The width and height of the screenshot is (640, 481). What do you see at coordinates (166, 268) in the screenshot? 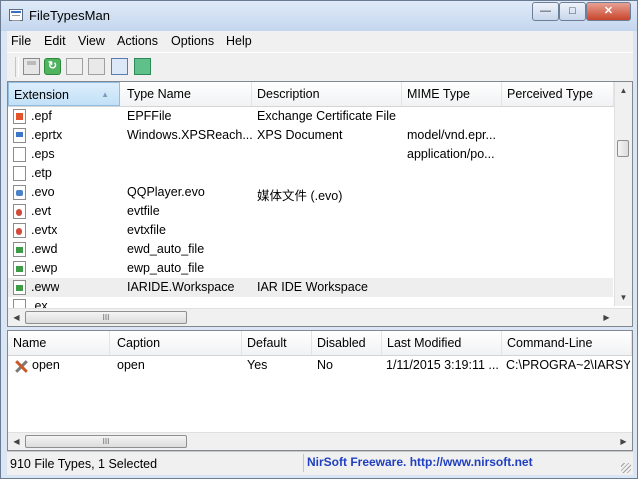
I see `cell-type-name: ewp_auto_file` at bounding box center [166, 268].